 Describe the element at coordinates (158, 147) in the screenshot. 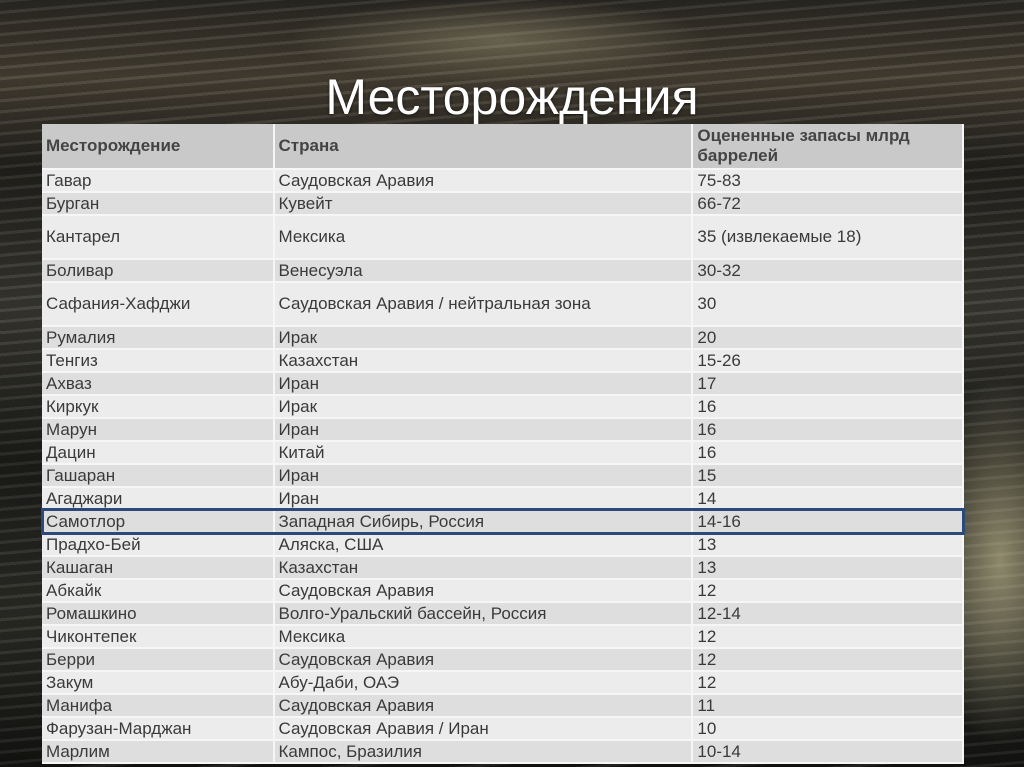

I see `header-field: Месторождение` at that location.